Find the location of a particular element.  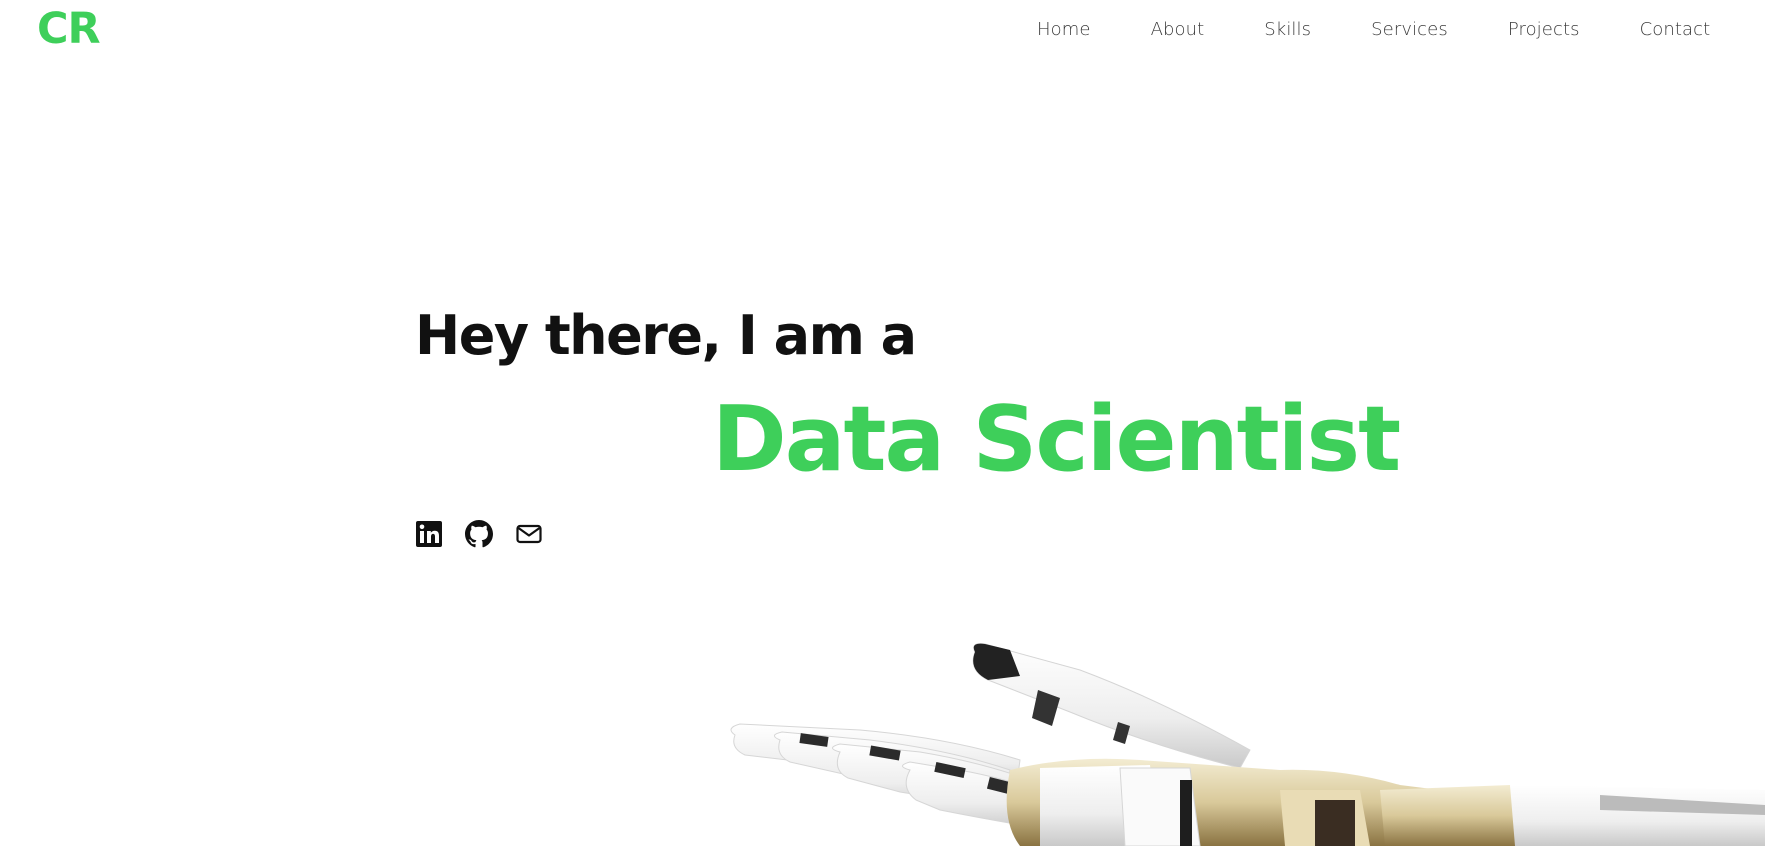

nav-item-home: Home is located at coordinates (1066, 30).